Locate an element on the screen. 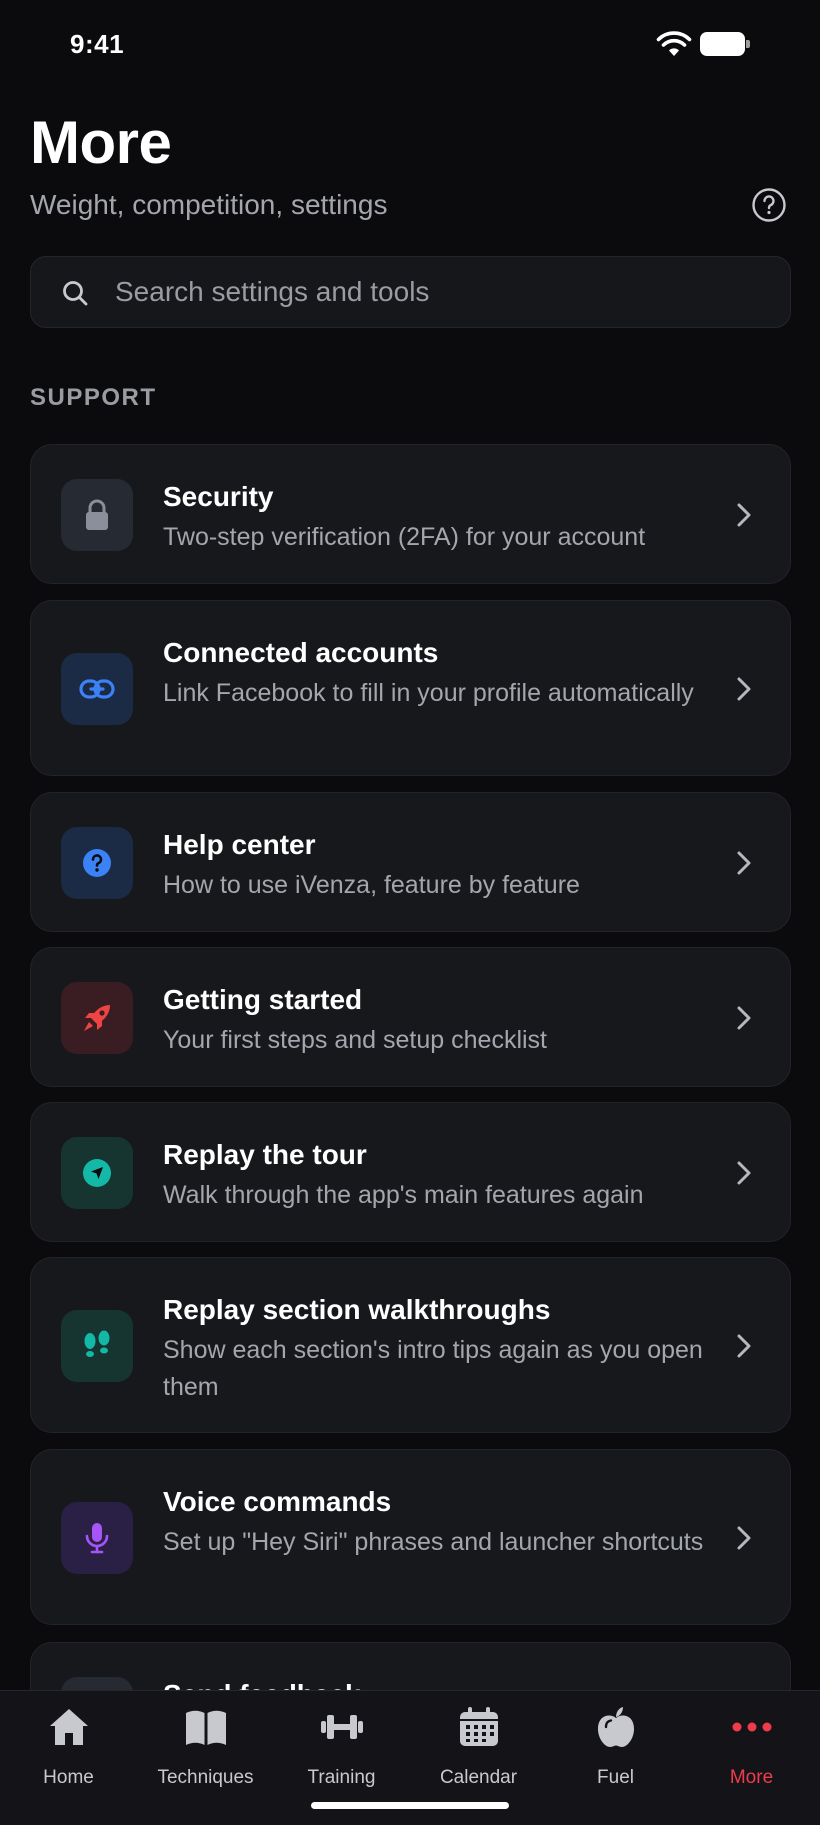 The image size is (820, 1825). page-title: More is located at coordinates (101, 142).